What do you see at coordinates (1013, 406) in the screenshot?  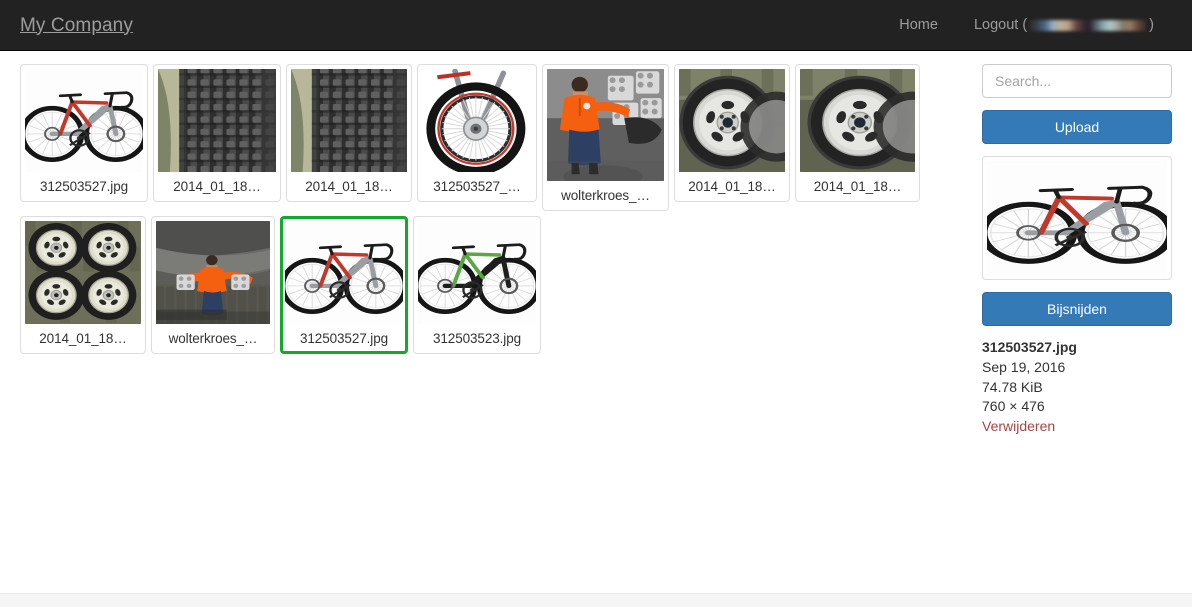 I see `metadata-dimensions: 760 × 476` at bounding box center [1013, 406].